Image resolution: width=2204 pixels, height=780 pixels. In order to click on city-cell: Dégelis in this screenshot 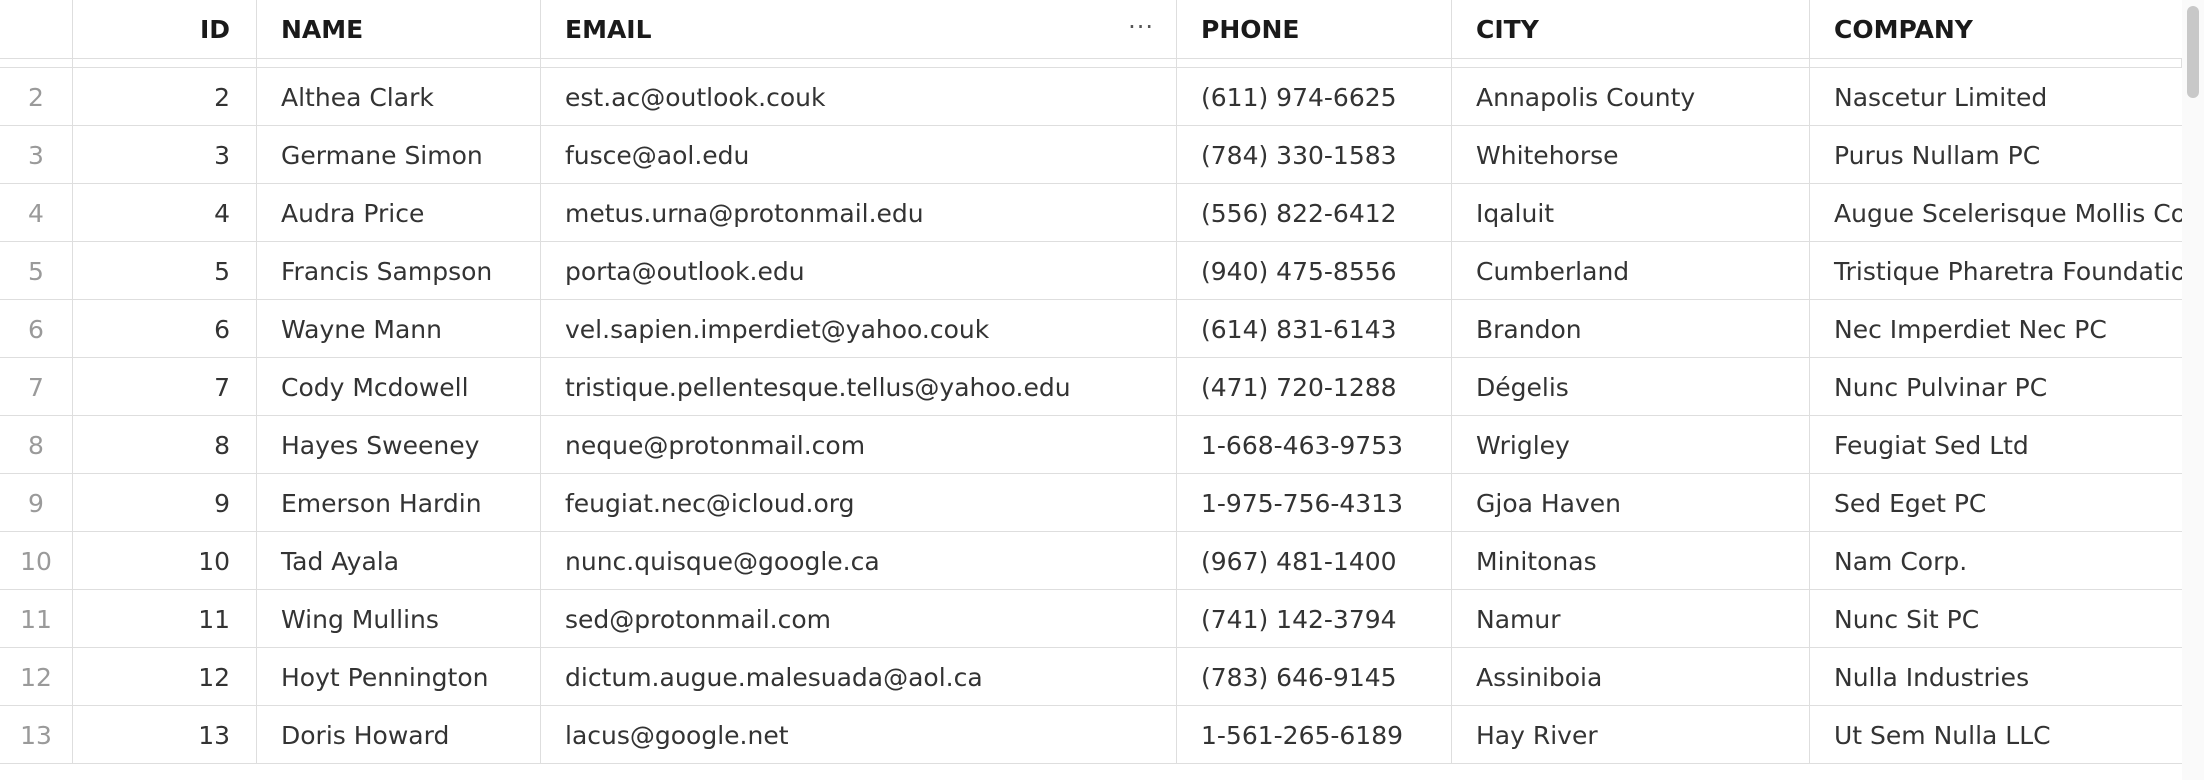, I will do `click(1631, 387)`.